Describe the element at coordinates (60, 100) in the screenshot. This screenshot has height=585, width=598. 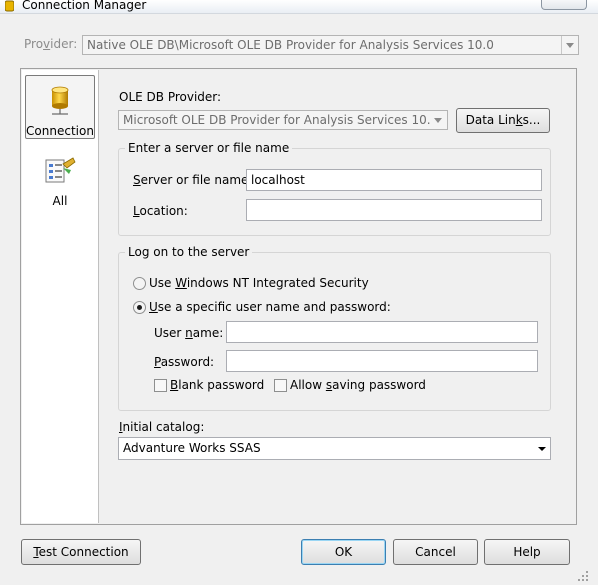
I see `database-cylinder-icon` at that location.